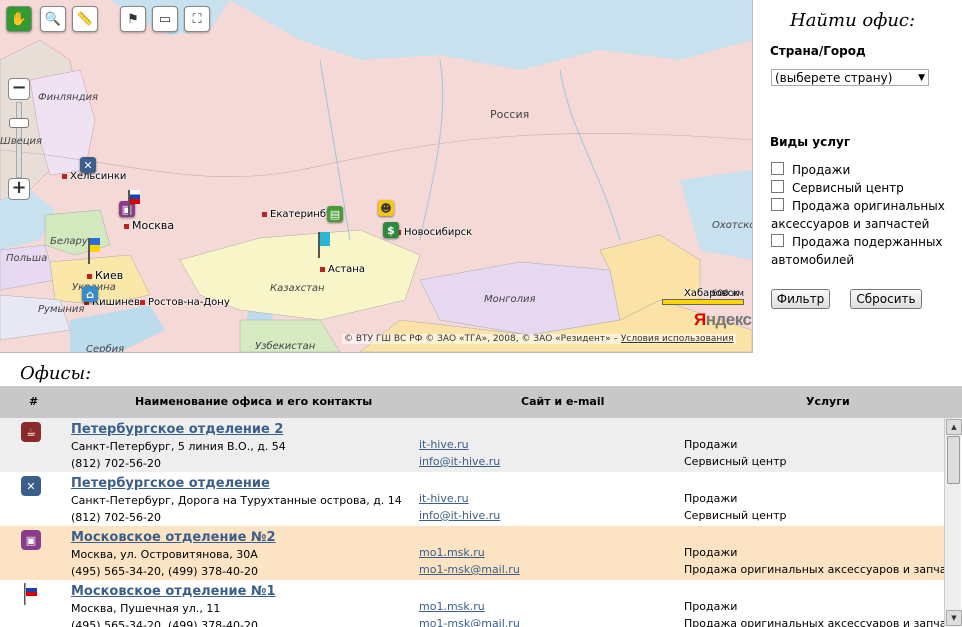 This screenshot has height=627, width=962. What do you see at coordinates (863, 170) in the screenshot?
I see `service-option-sales: Продажи` at bounding box center [863, 170].